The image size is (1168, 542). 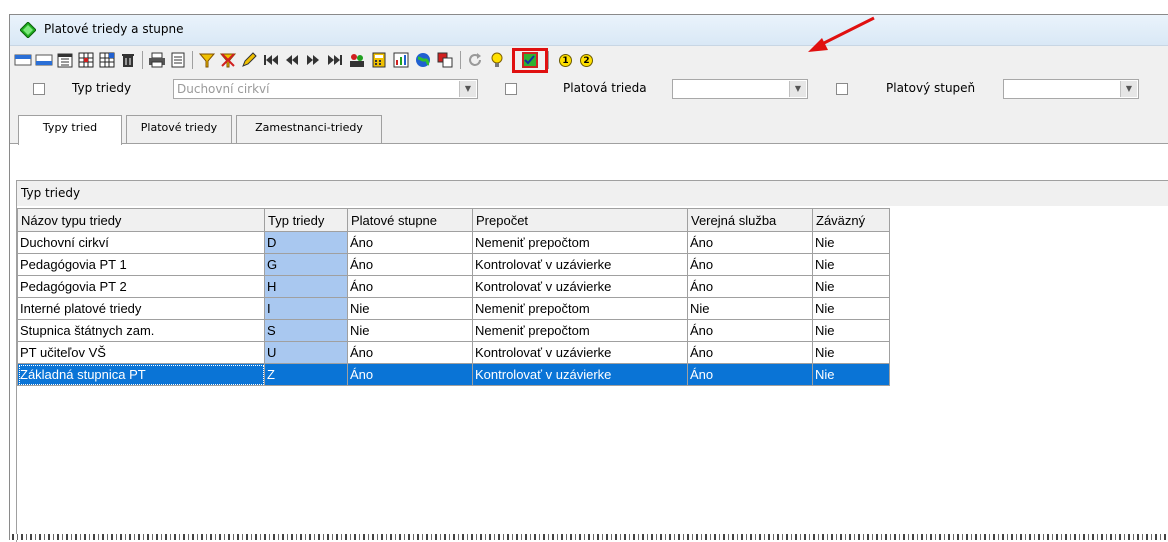 What do you see at coordinates (141, 330) in the screenshot?
I see `cell-nazov: Stupnica štátnych zam.` at bounding box center [141, 330].